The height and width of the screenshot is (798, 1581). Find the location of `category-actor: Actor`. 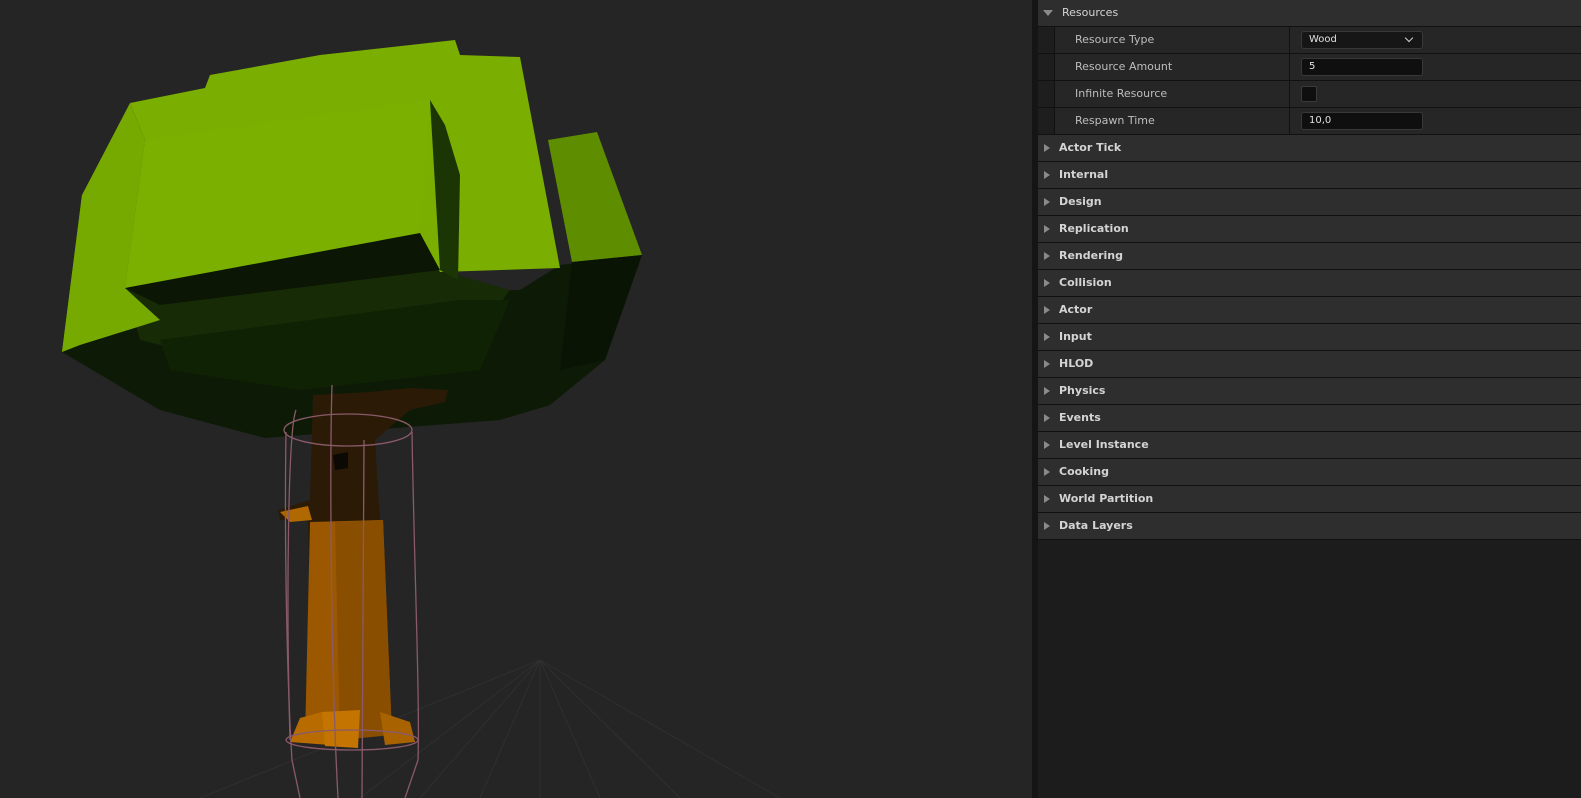

category-actor: Actor is located at coordinates (1309, 310).